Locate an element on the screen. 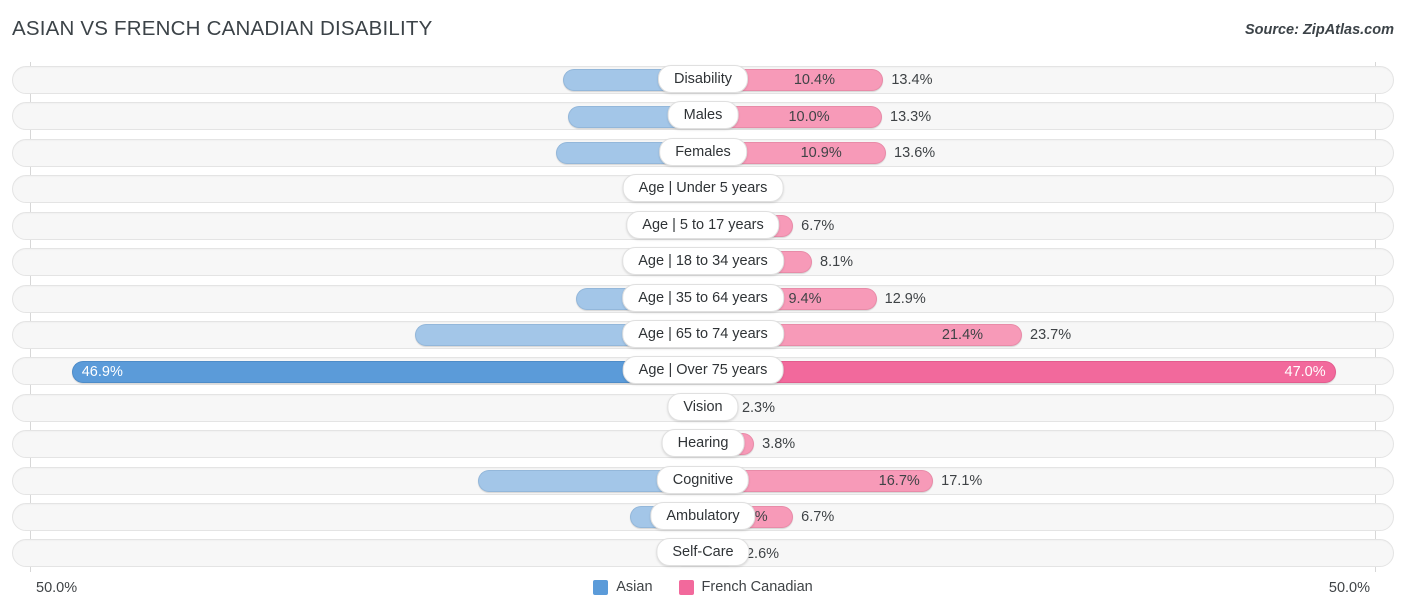  category-label: Females is located at coordinates (703, 151).